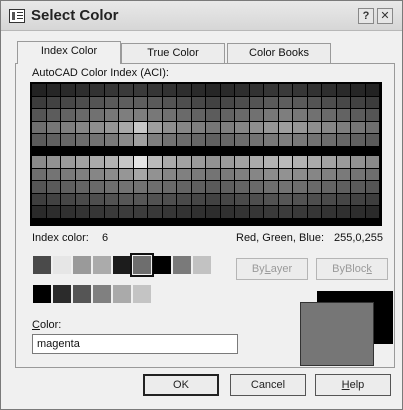 Image resolution: width=403 pixels, height=410 pixels. I want to click on gray-colors-row, so click(92, 294).